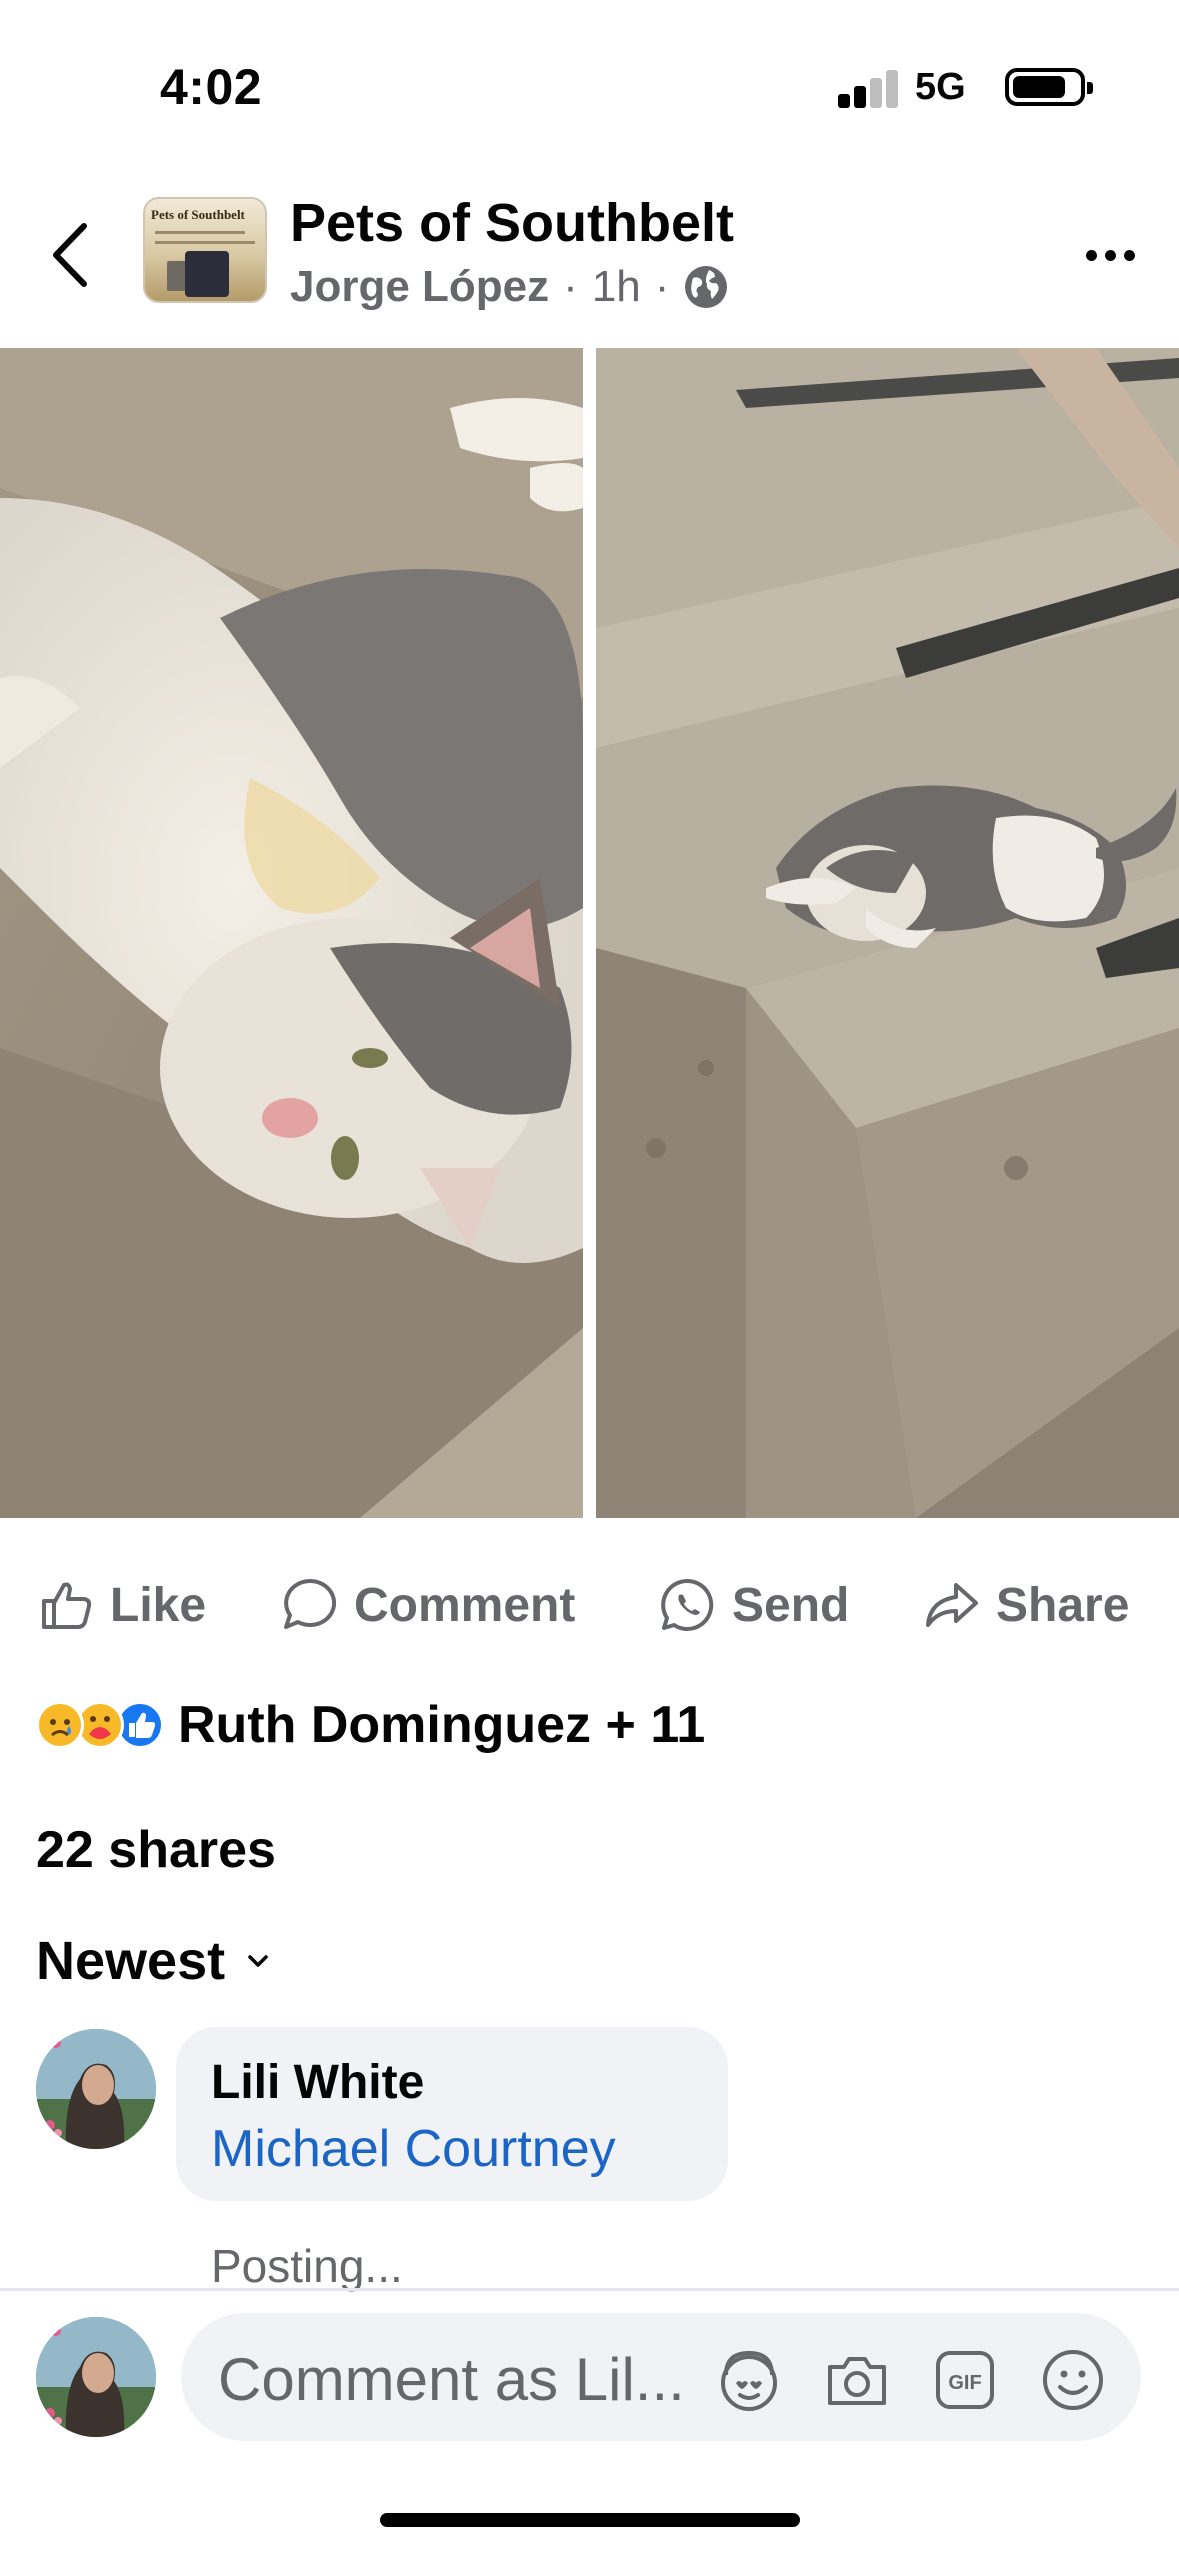 This screenshot has height=2556, width=1179. What do you see at coordinates (1063, 1605) in the screenshot?
I see `share-label: Share` at bounding box center [1063, 1605].